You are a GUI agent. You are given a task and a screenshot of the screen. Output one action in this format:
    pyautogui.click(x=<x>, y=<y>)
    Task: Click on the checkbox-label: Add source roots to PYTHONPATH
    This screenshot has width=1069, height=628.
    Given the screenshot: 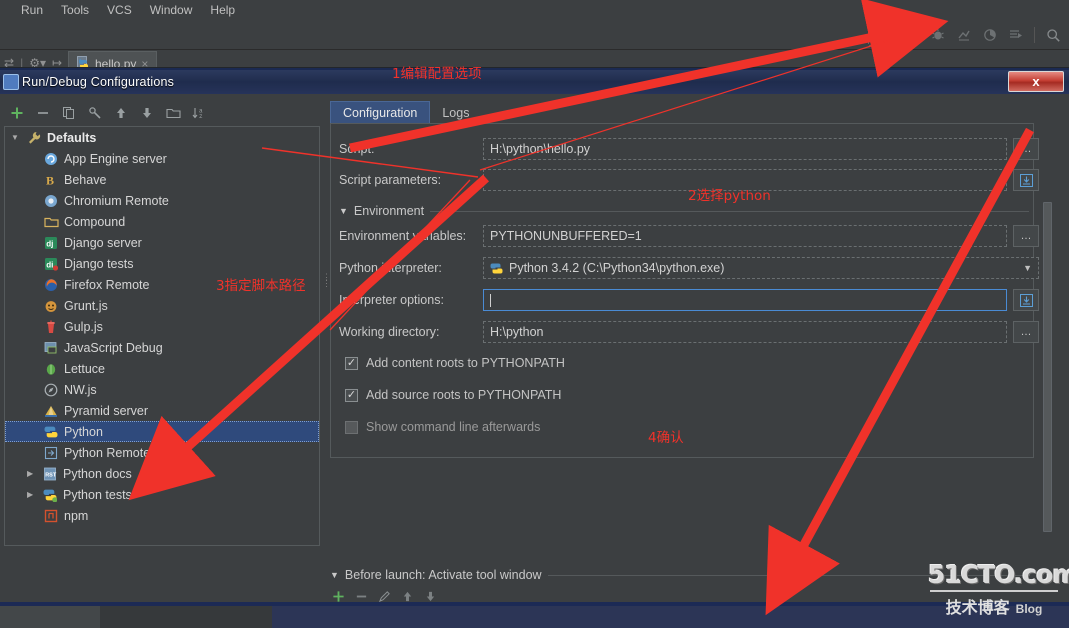 What is the action you would take?
    pyautogui.click(x=464, y=395)
    